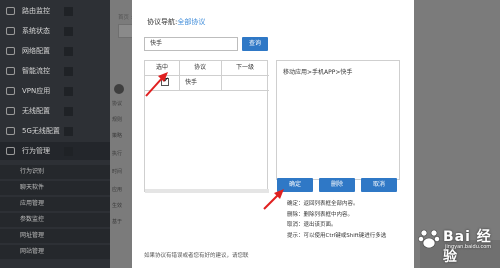 The height and width of the screenshot is (268, 500). What do you see at coordinates (191, 82) in the screenshot?
I see `row-protocol-cell: 快手` at bounding box center [191, 82].